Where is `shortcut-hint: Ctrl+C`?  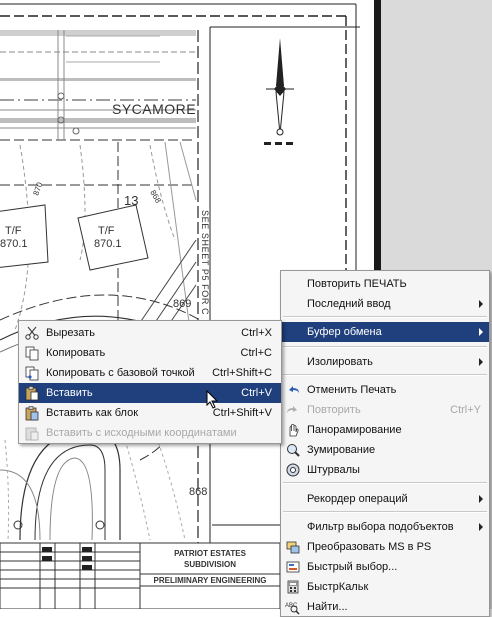
shortcut-hint: Ctrl+C is located at coordinates (256, 353).